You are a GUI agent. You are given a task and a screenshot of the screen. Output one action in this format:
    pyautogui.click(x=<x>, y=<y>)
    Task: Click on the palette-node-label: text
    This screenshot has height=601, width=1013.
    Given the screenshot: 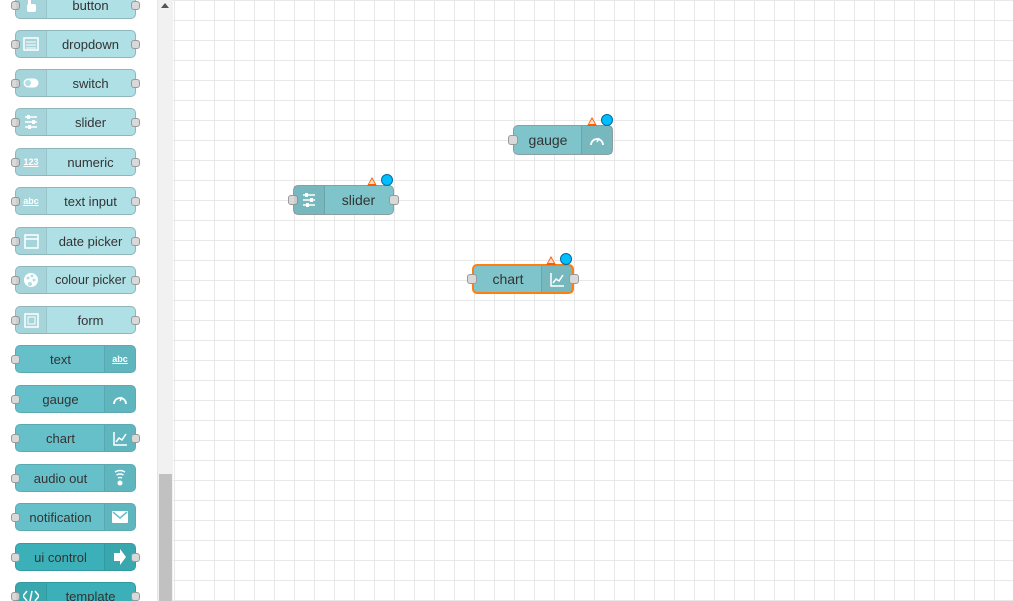 What is the action you would take?
    pyautogui.click(x=60, y=359)
    